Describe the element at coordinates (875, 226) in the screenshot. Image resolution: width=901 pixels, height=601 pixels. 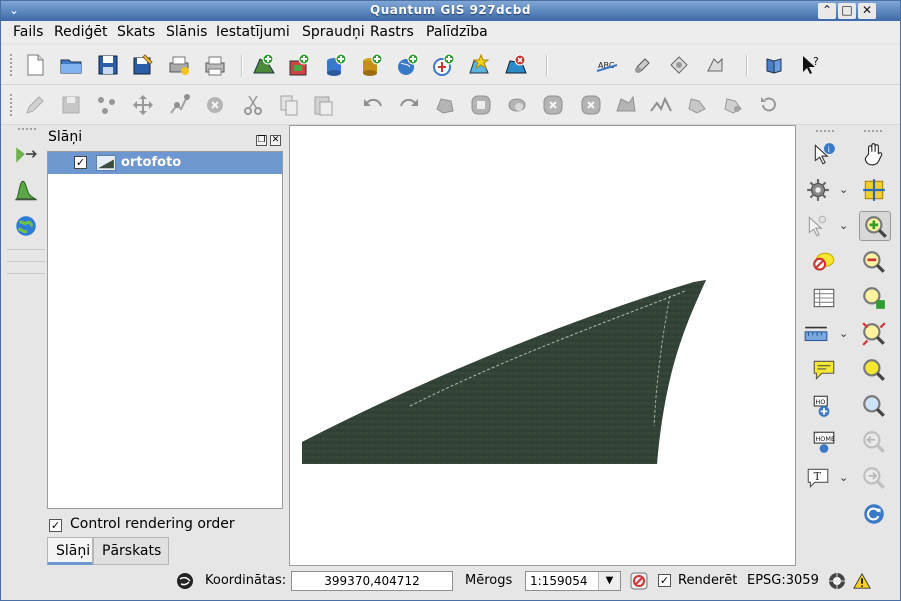
I see `zoom-in-tool` at that location.